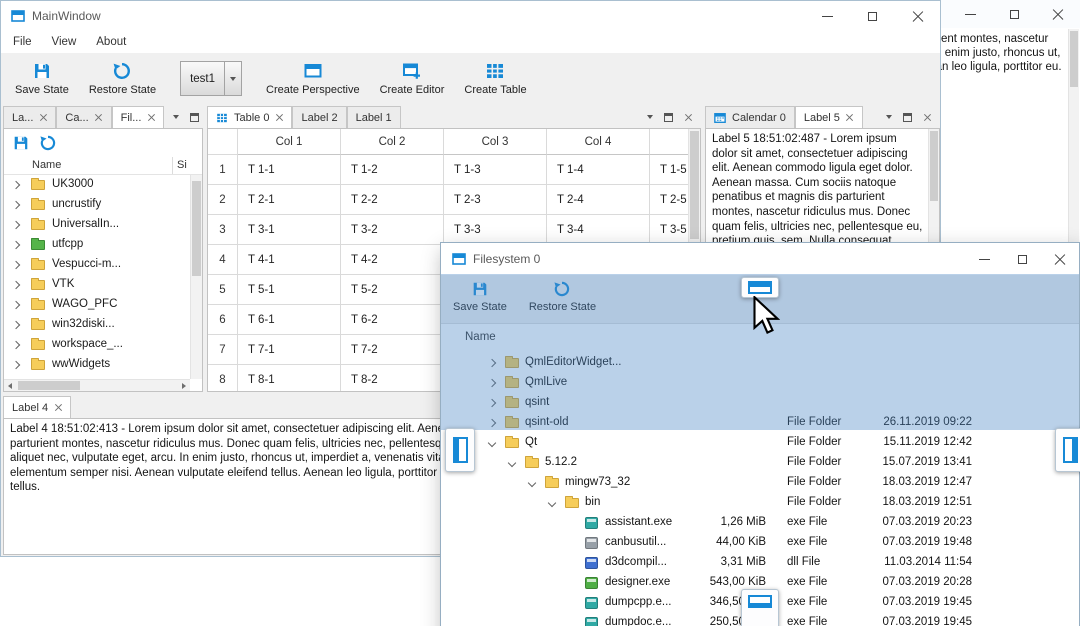  What do you see at coordinates (392, 142) in the screenshot?
I see `column-header: Col 2` at bounding box center [392, 142].